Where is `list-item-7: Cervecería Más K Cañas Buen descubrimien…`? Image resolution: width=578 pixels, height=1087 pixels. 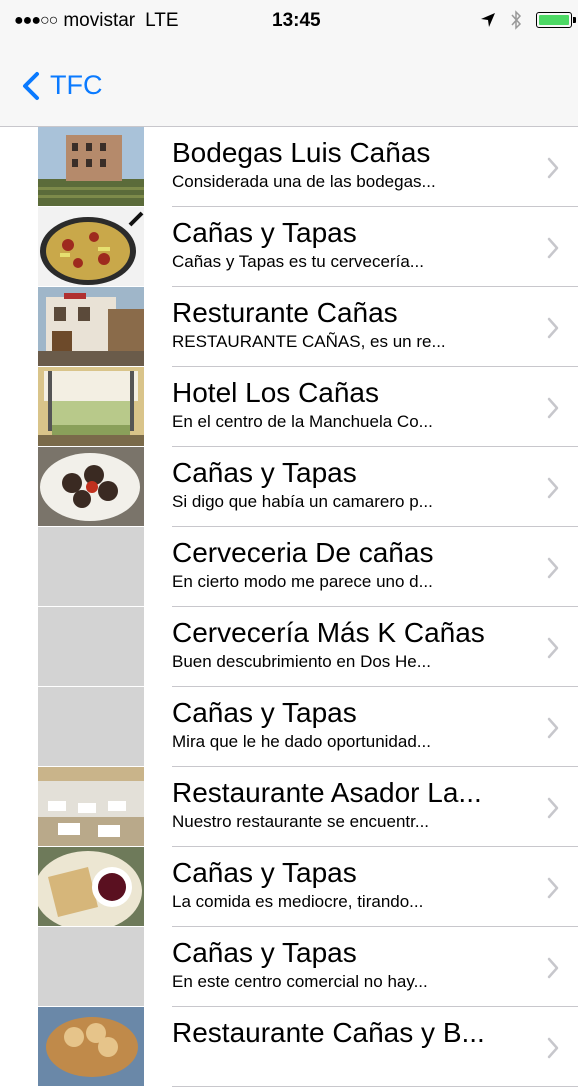
list-item-7: Cervecería Más K Cañas Buen descubrimien… is located at coordinates (289, 647).